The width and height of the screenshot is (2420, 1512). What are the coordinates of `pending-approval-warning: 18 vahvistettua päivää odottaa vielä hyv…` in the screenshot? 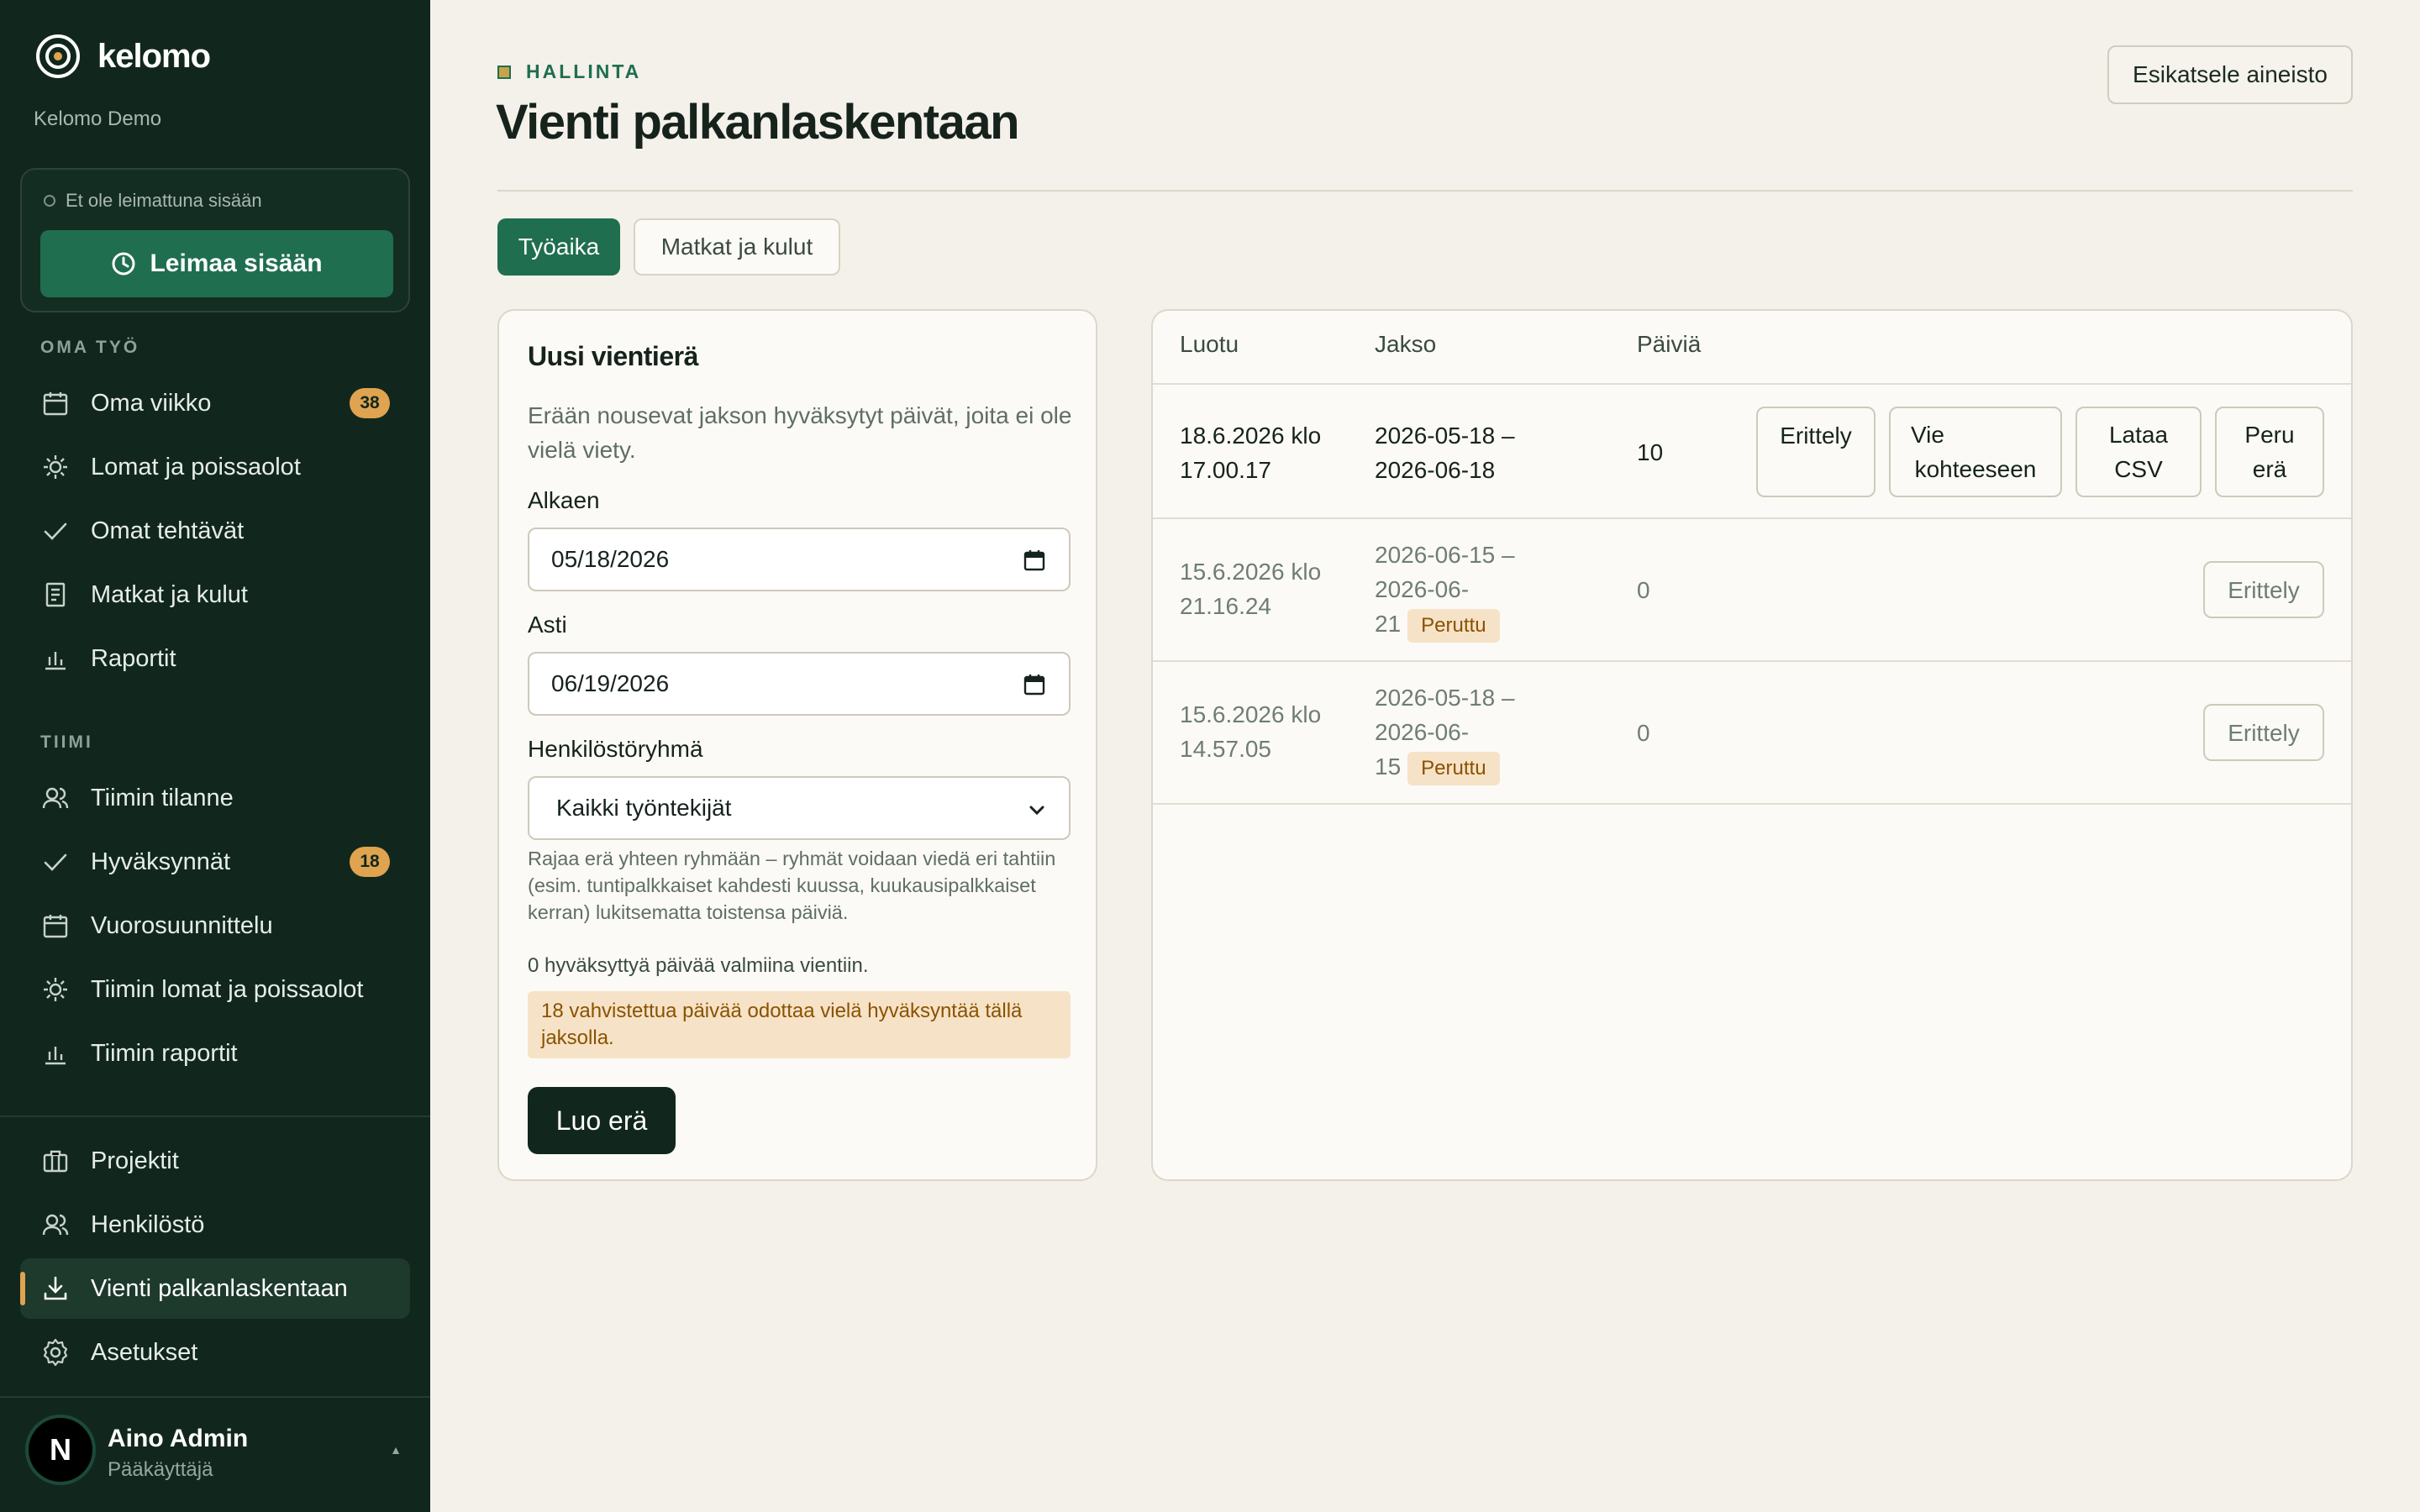 It's located at (799, 1024).